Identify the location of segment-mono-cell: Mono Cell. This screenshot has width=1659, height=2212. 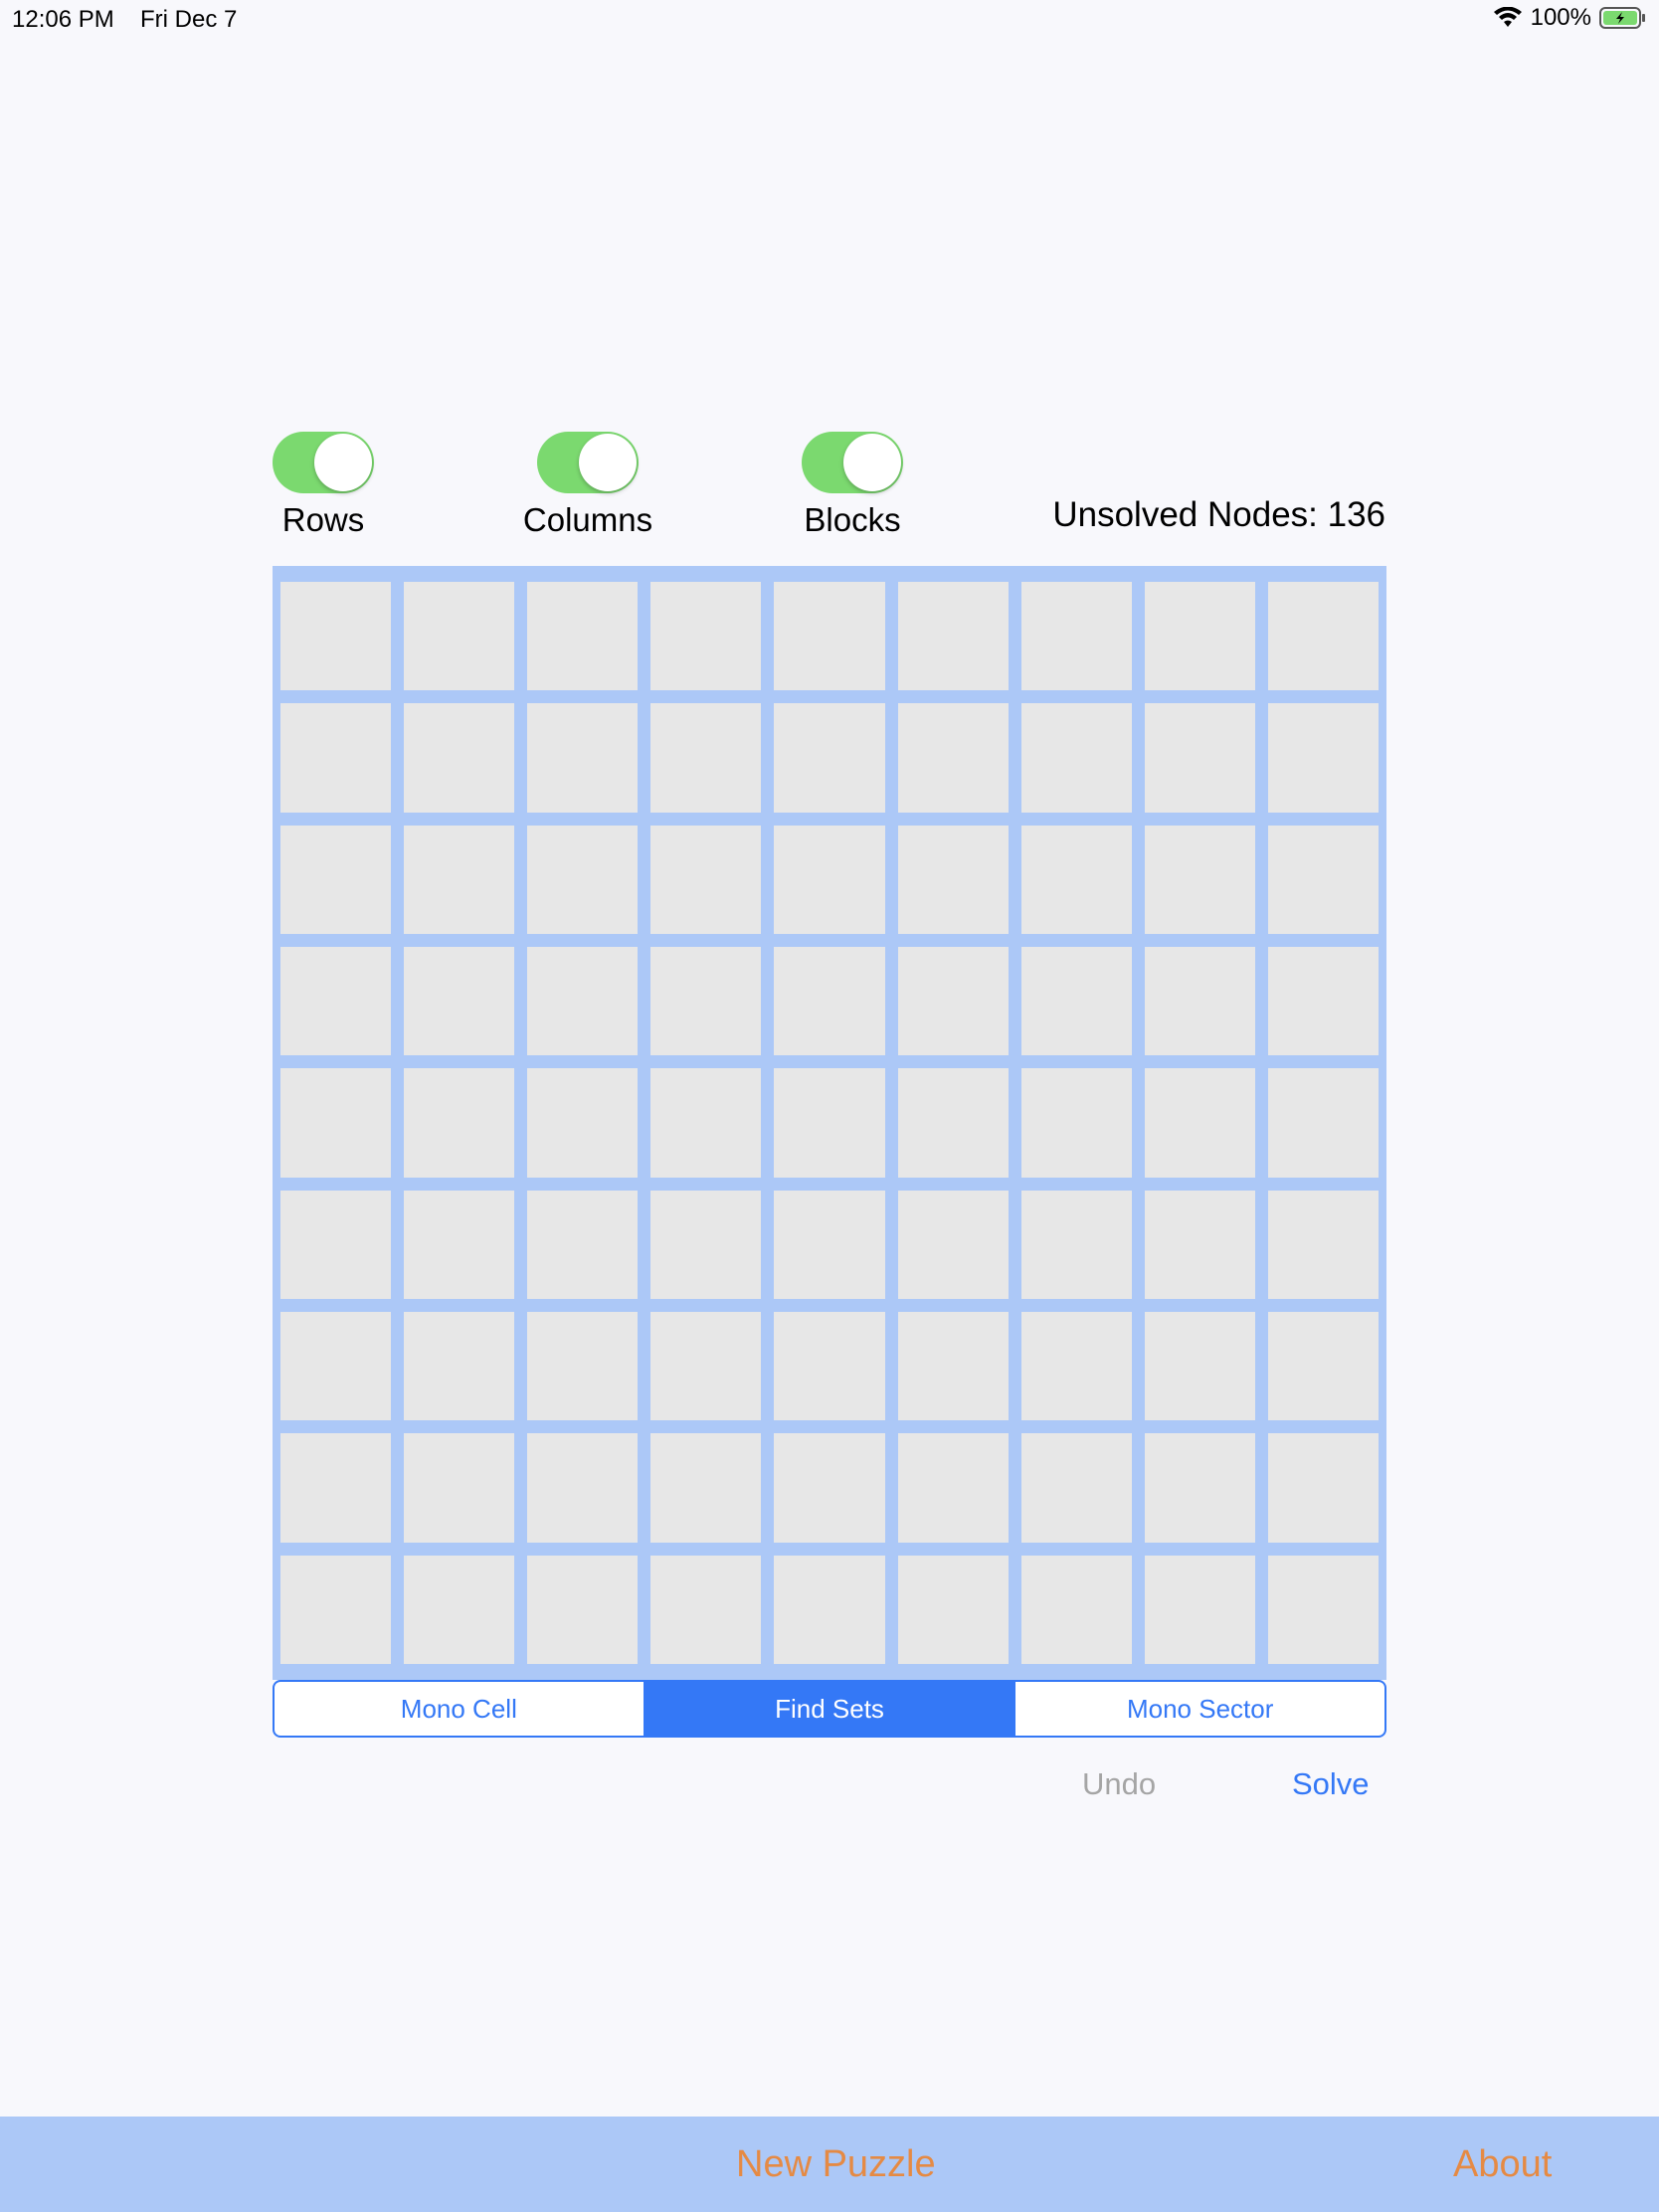
(459, 1709).